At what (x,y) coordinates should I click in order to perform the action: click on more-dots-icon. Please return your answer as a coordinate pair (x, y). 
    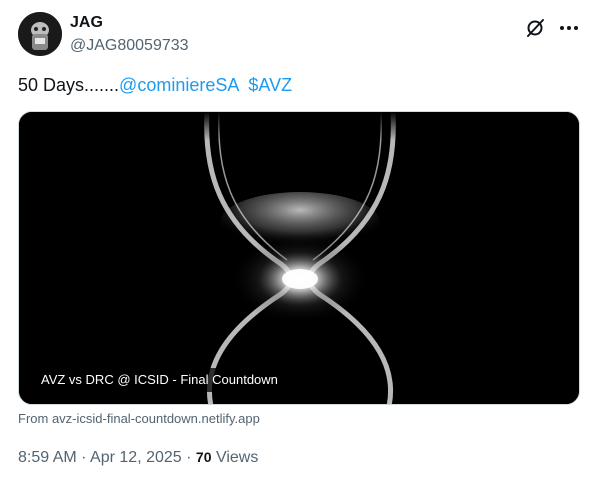
    Looking at the image, I should click on (569, 28).